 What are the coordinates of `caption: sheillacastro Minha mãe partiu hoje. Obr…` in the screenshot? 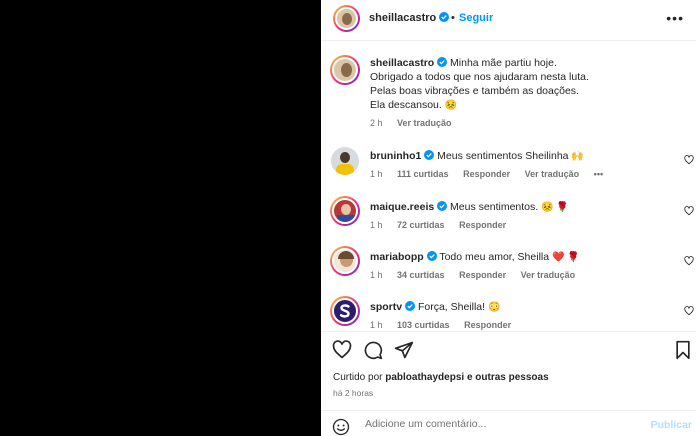 It's located at (508, 95).